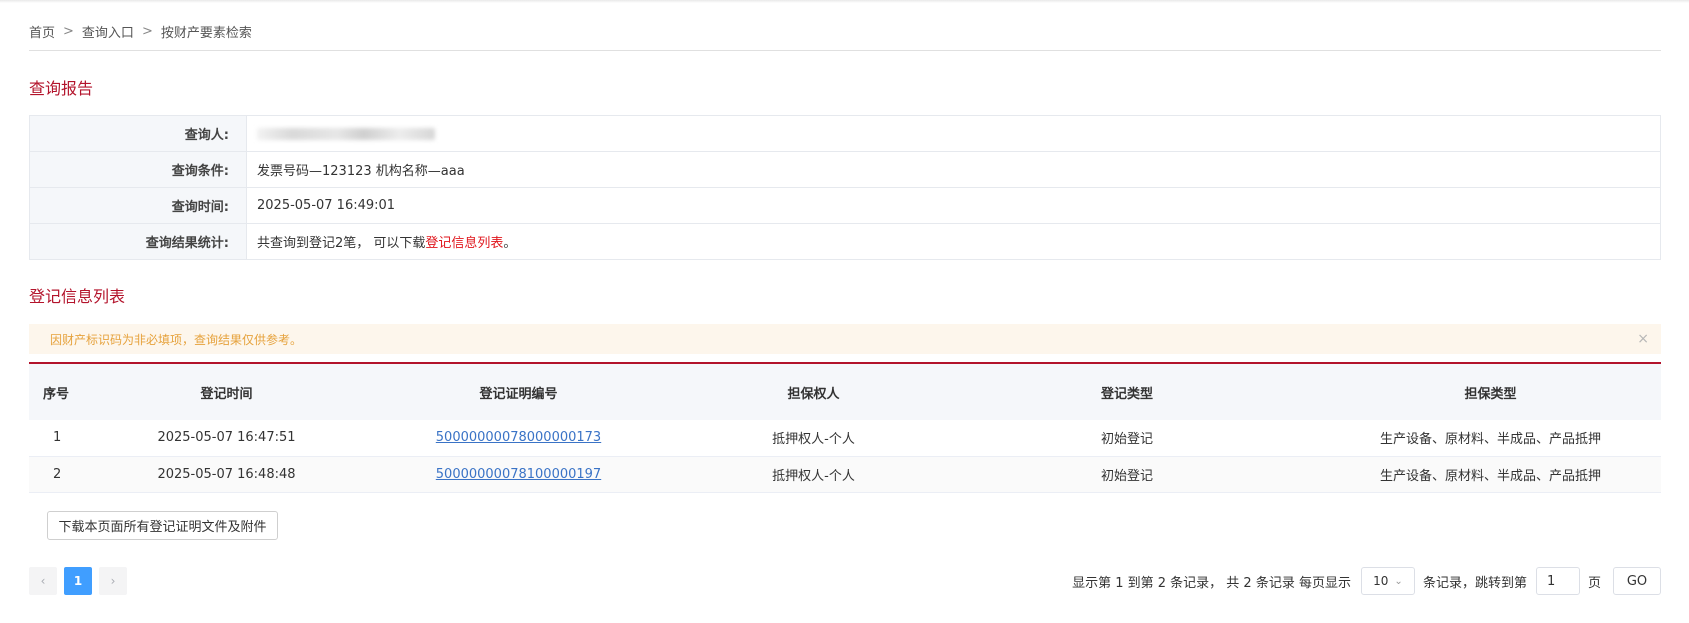 The height and width of the screenshot is (623, 1689). Describe the element at coordinates (1474, 583) in the screenshot. I see `pagination-jump-label: 条记录，跳转到第` at that location.